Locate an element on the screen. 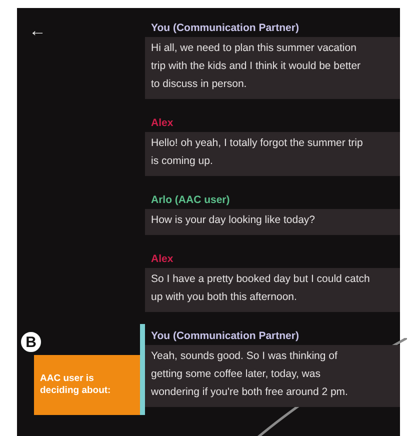 The width and height of the screenshot is (410, 436). message-bubble: So I have a pretty booked day but I could catch up with you both this afternoon. is located at coordinates (272, 290).